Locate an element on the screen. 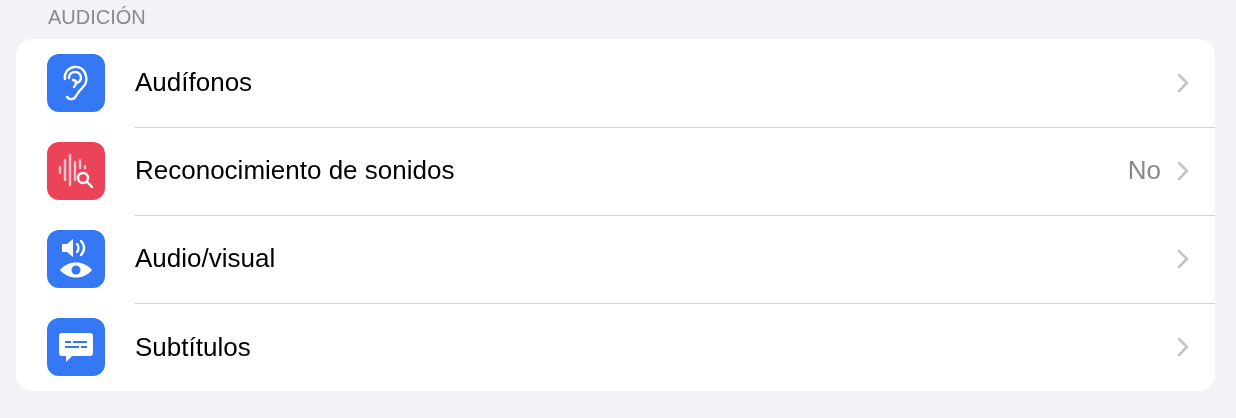 The image size is (1236, 418). row-label: Subtítulos is located at coordinates (656, 347).